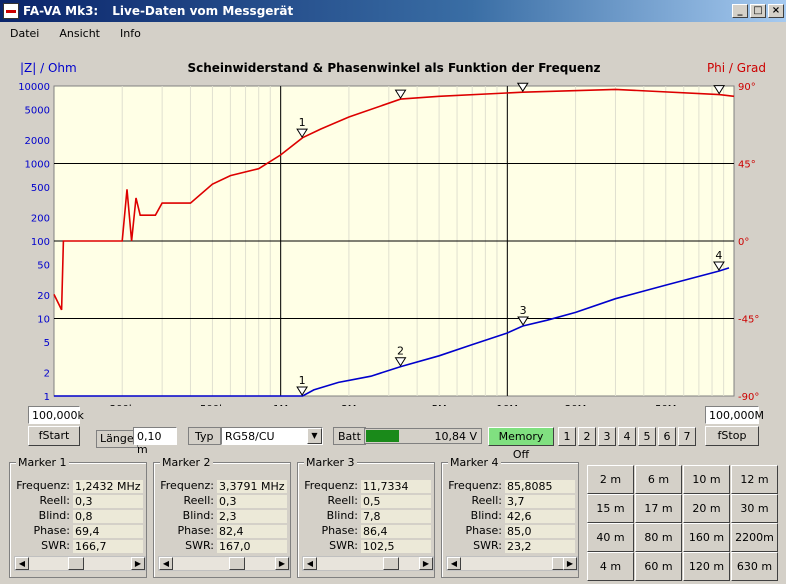  I want to click on length-button-20m: 20 m, so click(706, 508).